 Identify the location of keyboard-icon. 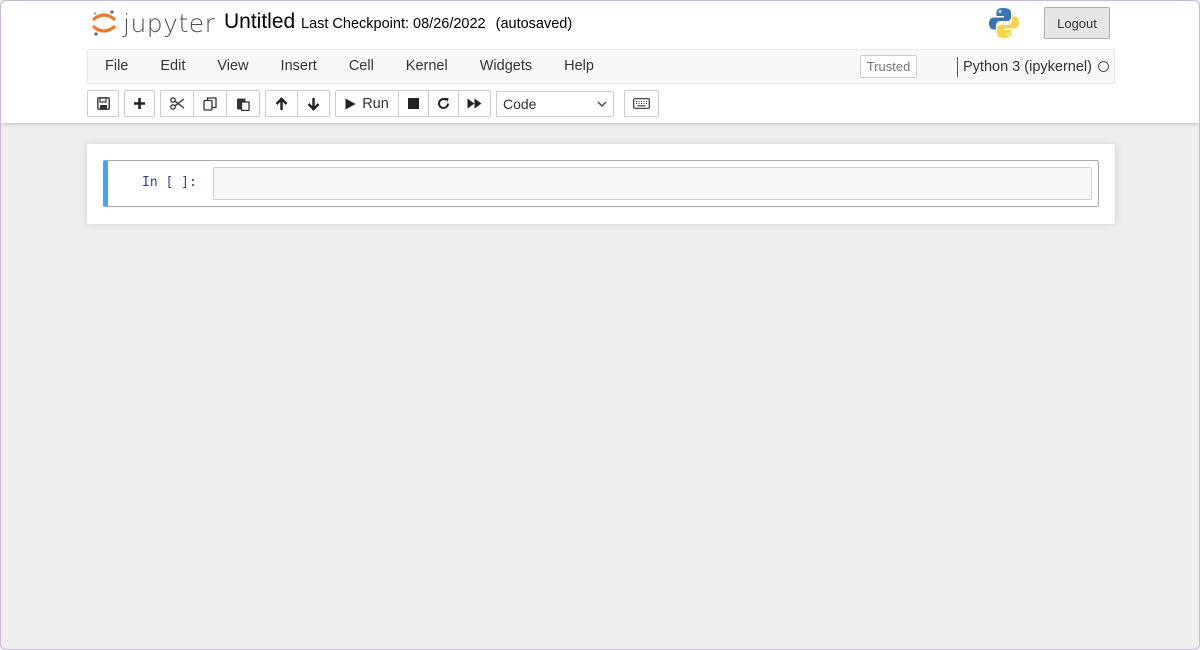
(641, 103).